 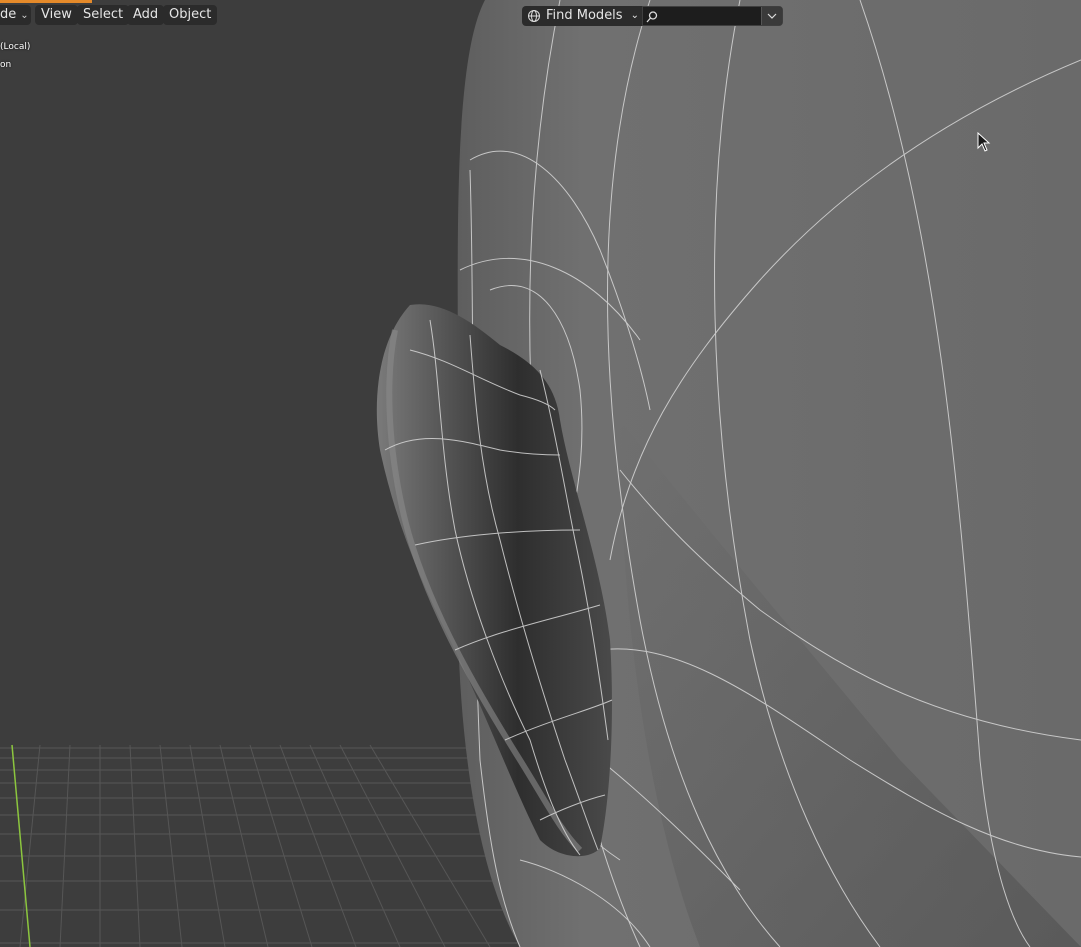 What do you see at coordinates (260, 845) in the screenshot?
I see `floor-grid` at bounding box center [260, 845].